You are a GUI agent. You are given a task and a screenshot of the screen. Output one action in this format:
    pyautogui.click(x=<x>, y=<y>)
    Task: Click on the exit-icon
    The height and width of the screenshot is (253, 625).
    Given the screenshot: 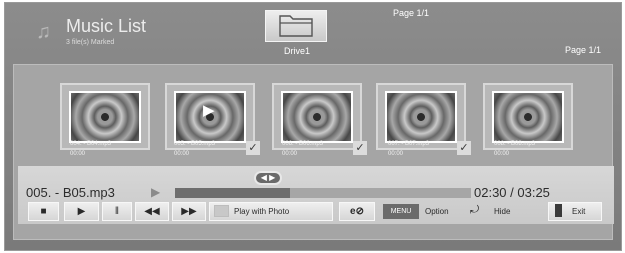 What is the action you would take?
    pyautogui.click(x=558, y=210)
    